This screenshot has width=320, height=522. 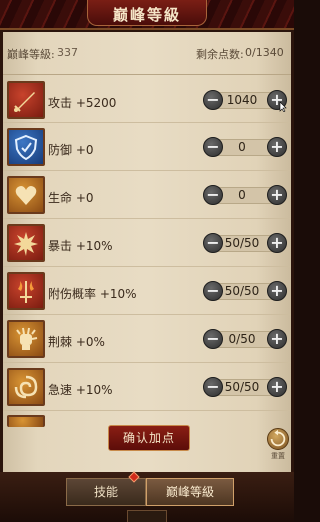 I want to click on reset-button, so click(x=278, y=439).